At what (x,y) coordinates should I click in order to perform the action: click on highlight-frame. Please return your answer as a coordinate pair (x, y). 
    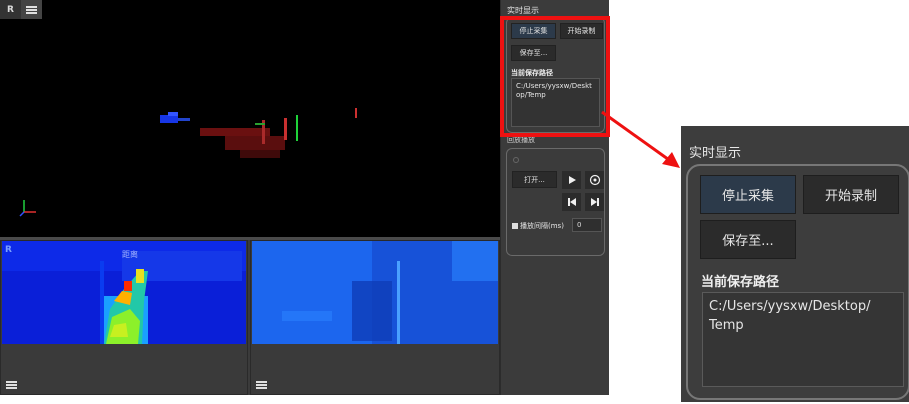
    Looking at the image, I should click on (555, 76).